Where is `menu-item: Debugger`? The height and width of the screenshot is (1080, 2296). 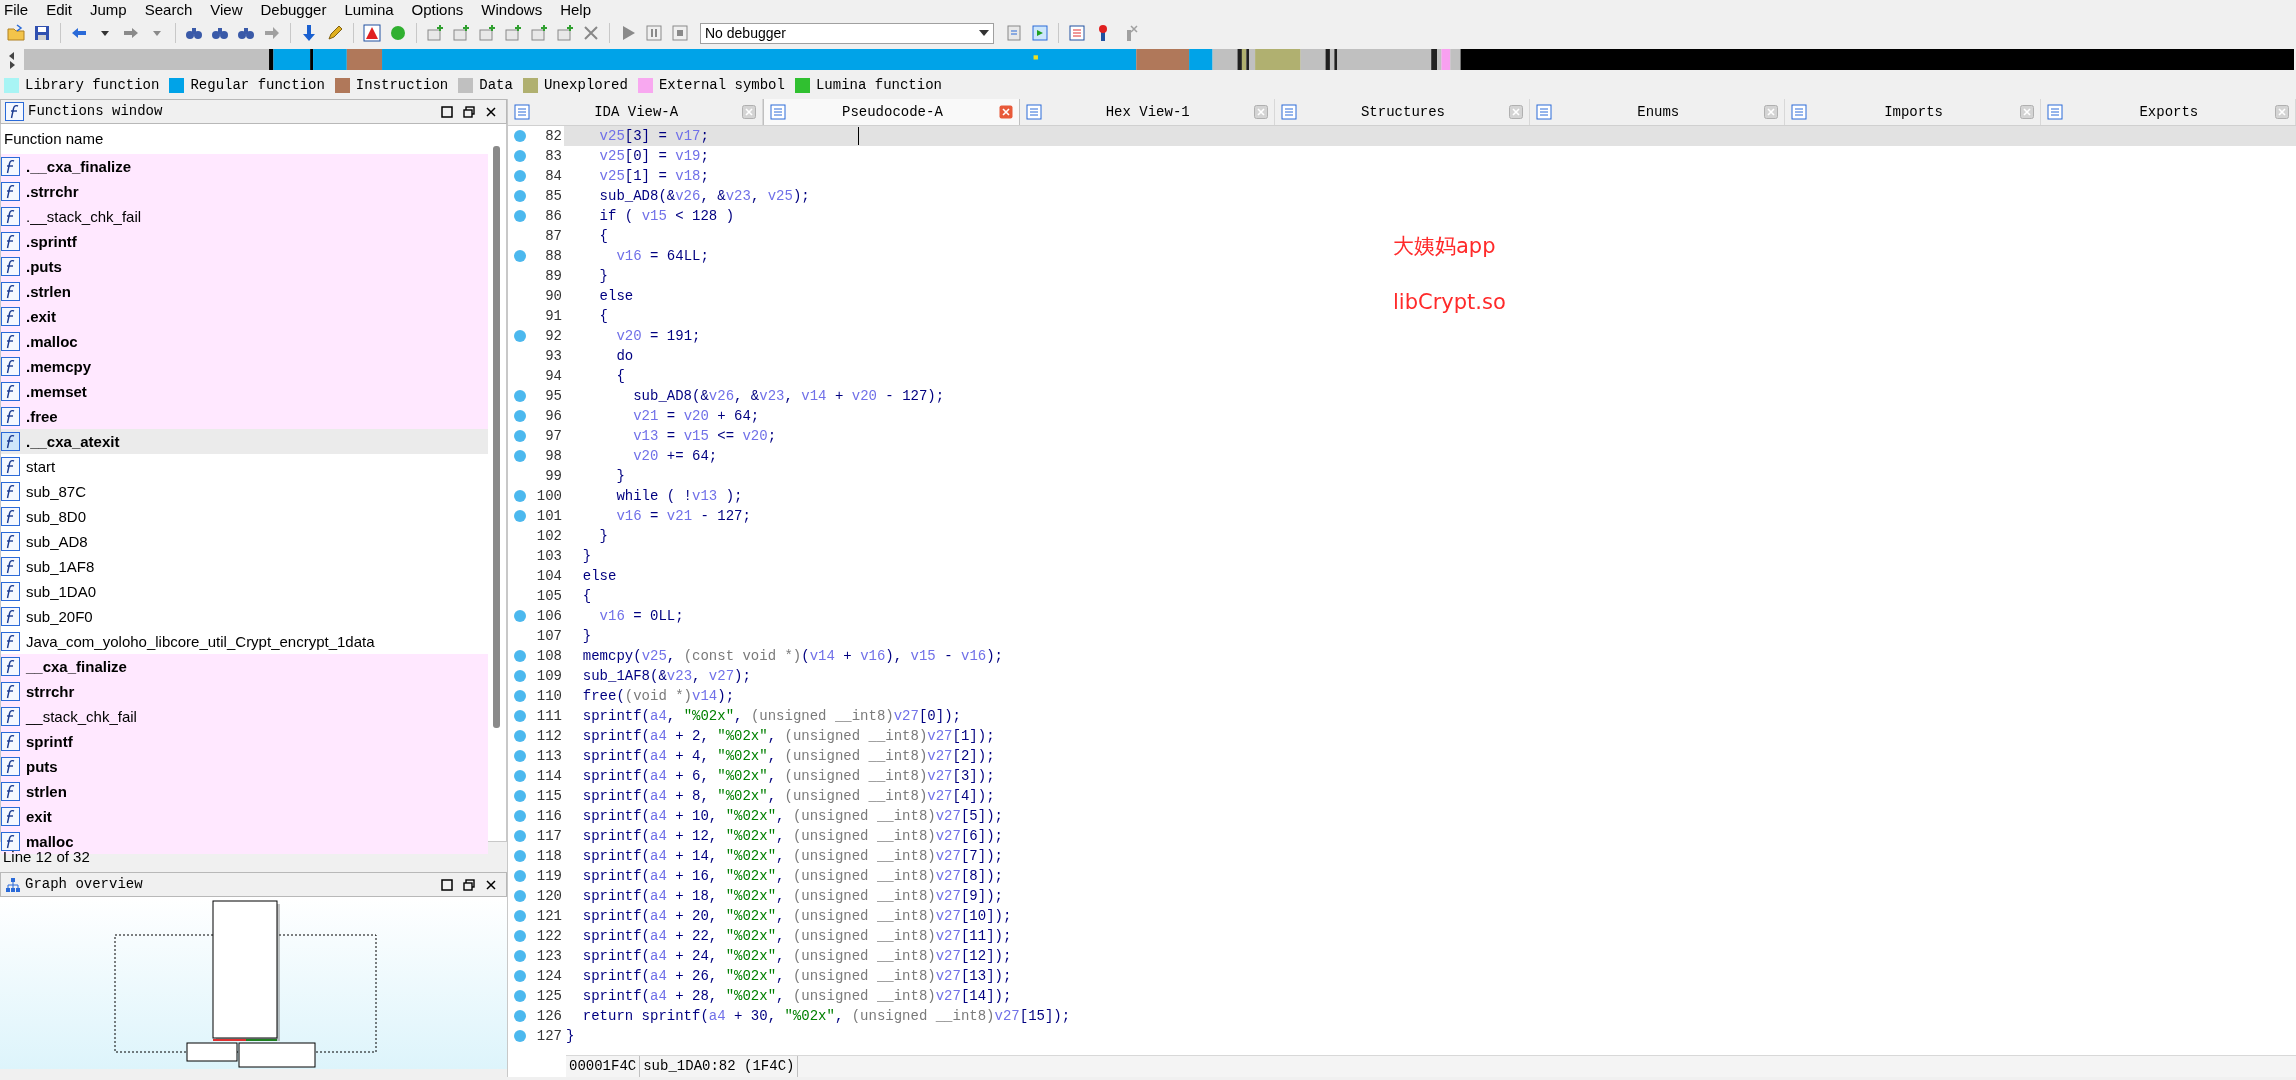 menu-item: Debugger is located at coordinates (293, 9).